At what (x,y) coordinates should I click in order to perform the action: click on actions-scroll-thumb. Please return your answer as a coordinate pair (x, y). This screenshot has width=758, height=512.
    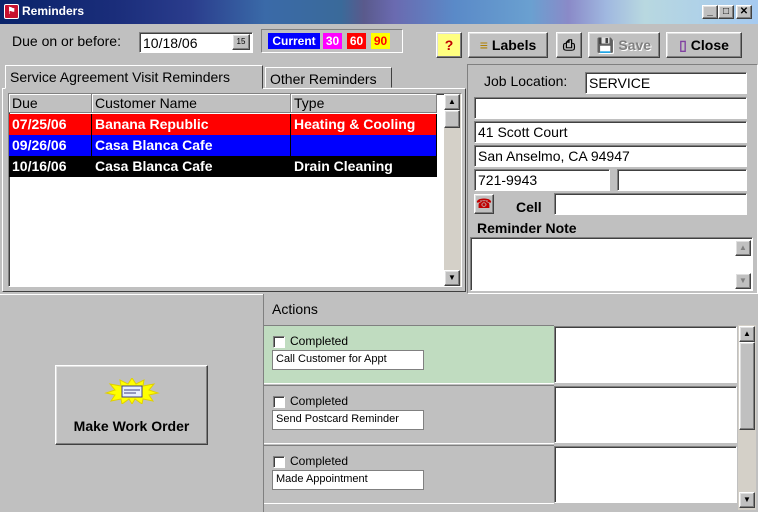
    Looking at the image, I should click on (747, 386).